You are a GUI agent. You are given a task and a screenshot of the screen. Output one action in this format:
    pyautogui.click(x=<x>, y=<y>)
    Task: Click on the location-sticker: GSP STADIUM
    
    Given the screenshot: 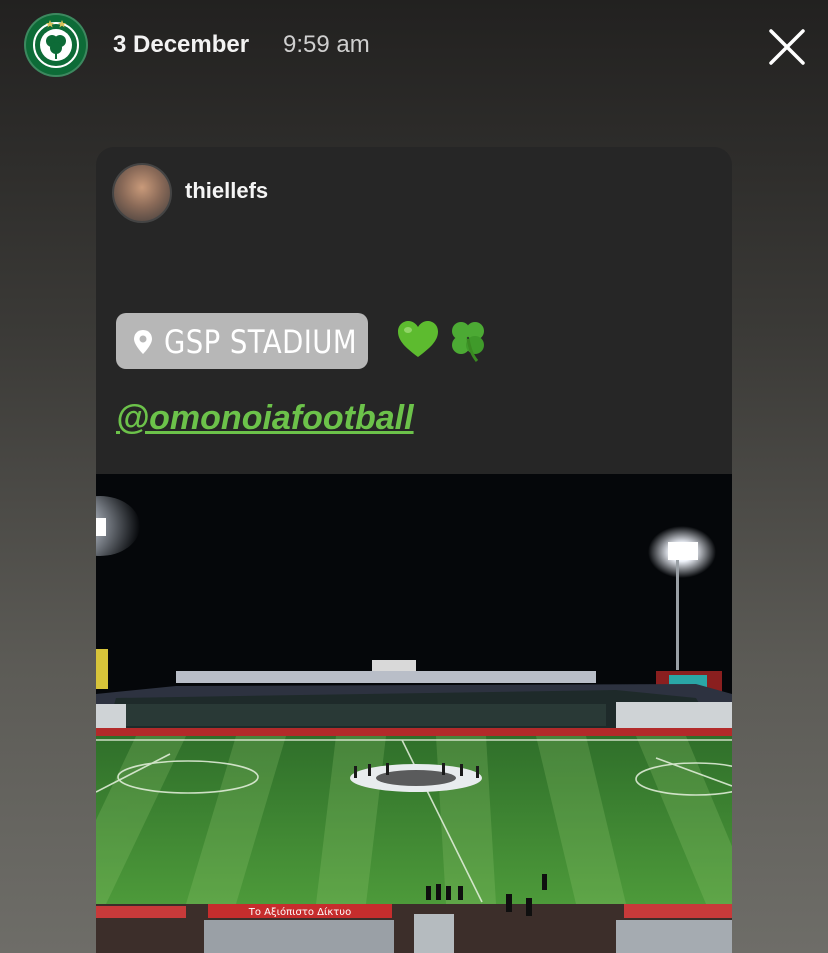 What is the action you would take?
    pyautogui.click(x=242, y=341)
    